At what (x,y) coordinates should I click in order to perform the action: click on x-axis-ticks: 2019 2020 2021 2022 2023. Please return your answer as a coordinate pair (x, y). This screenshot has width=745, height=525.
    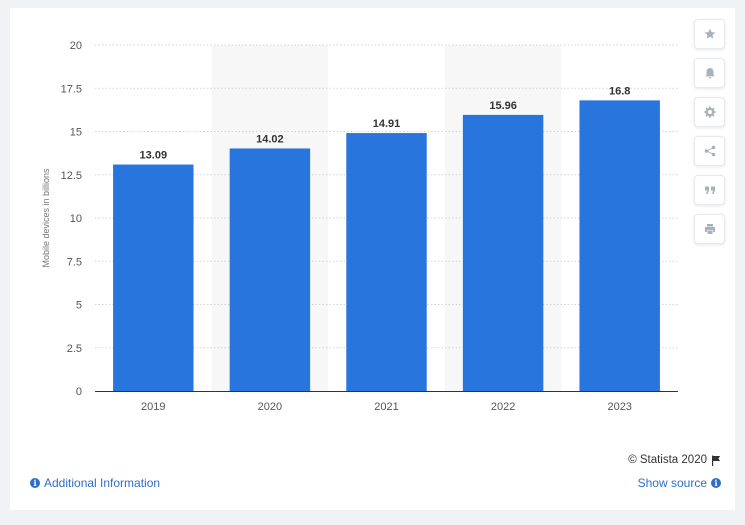
    Looking at the image, I should click on (386, 407).